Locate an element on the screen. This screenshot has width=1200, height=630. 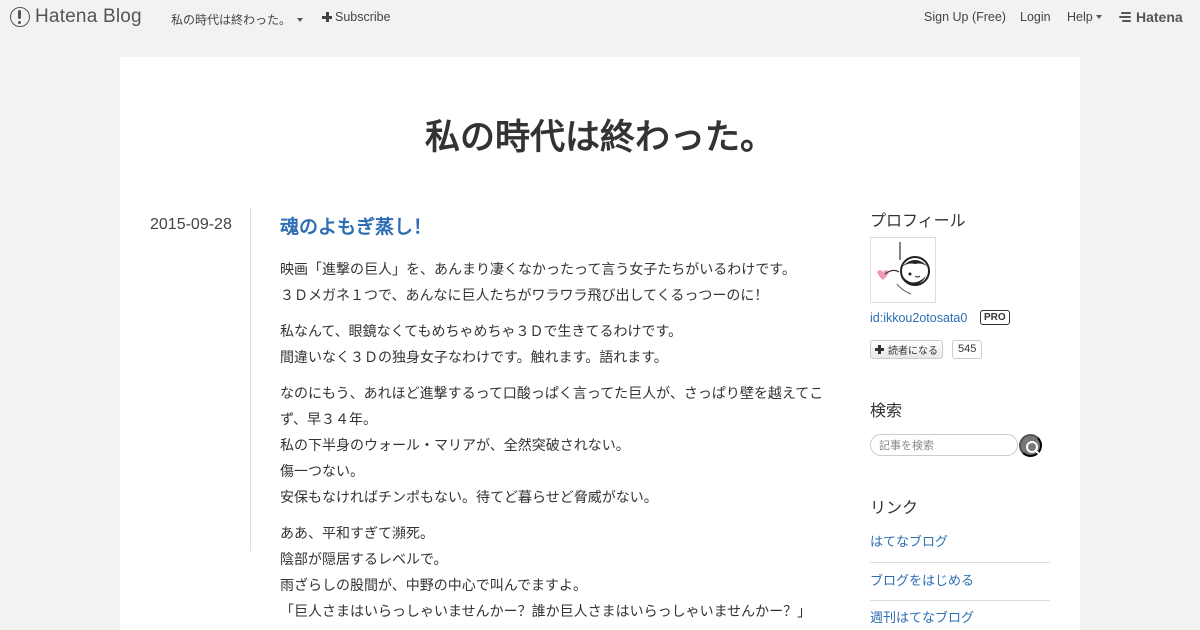
hatena-blog-logo: Hatena Blog is located at coordinates (76, 17).